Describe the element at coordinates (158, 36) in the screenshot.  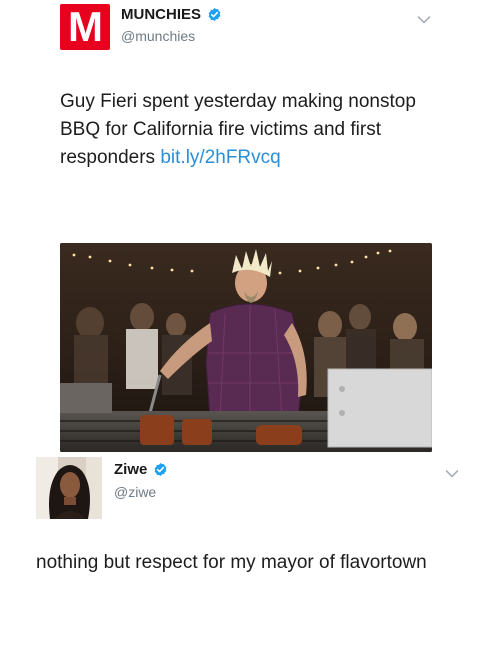
I see `author-handle: @munchies` at that location.